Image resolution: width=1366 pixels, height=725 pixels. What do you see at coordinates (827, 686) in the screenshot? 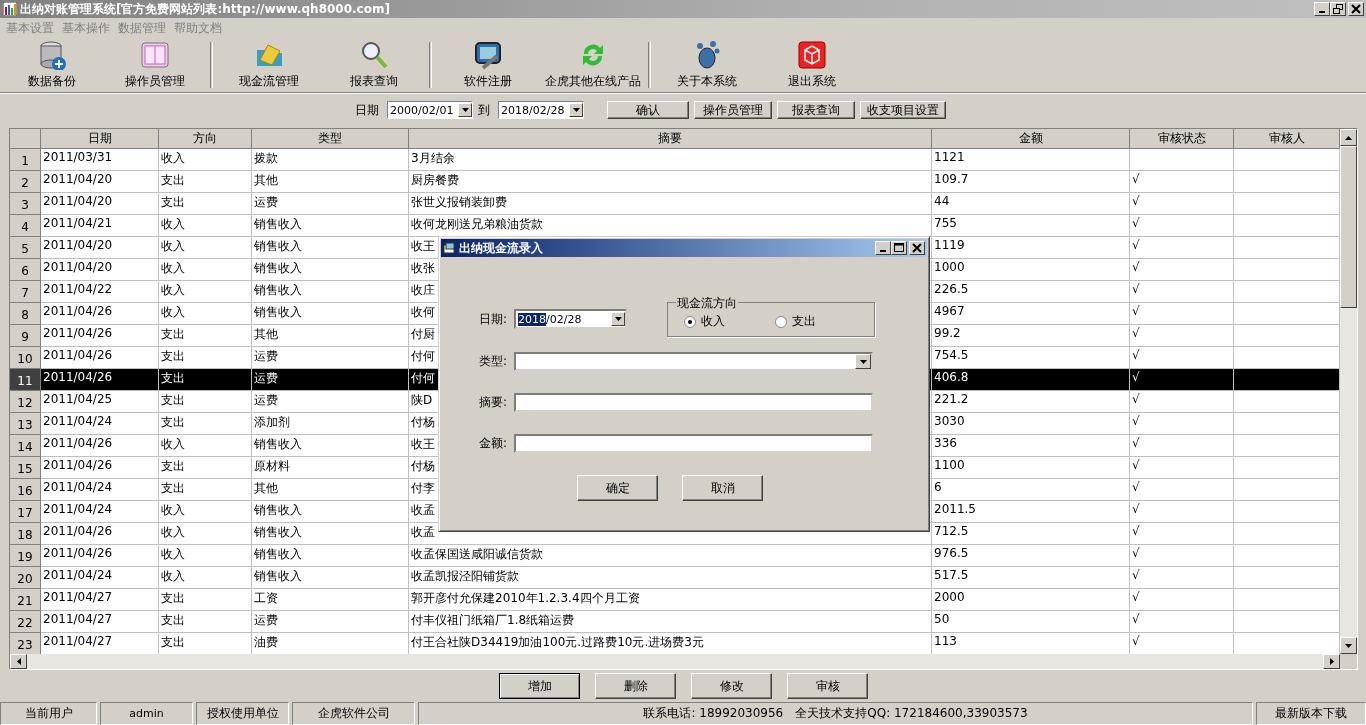
I see `action-button: 审核` at bounding box center [827, 686].